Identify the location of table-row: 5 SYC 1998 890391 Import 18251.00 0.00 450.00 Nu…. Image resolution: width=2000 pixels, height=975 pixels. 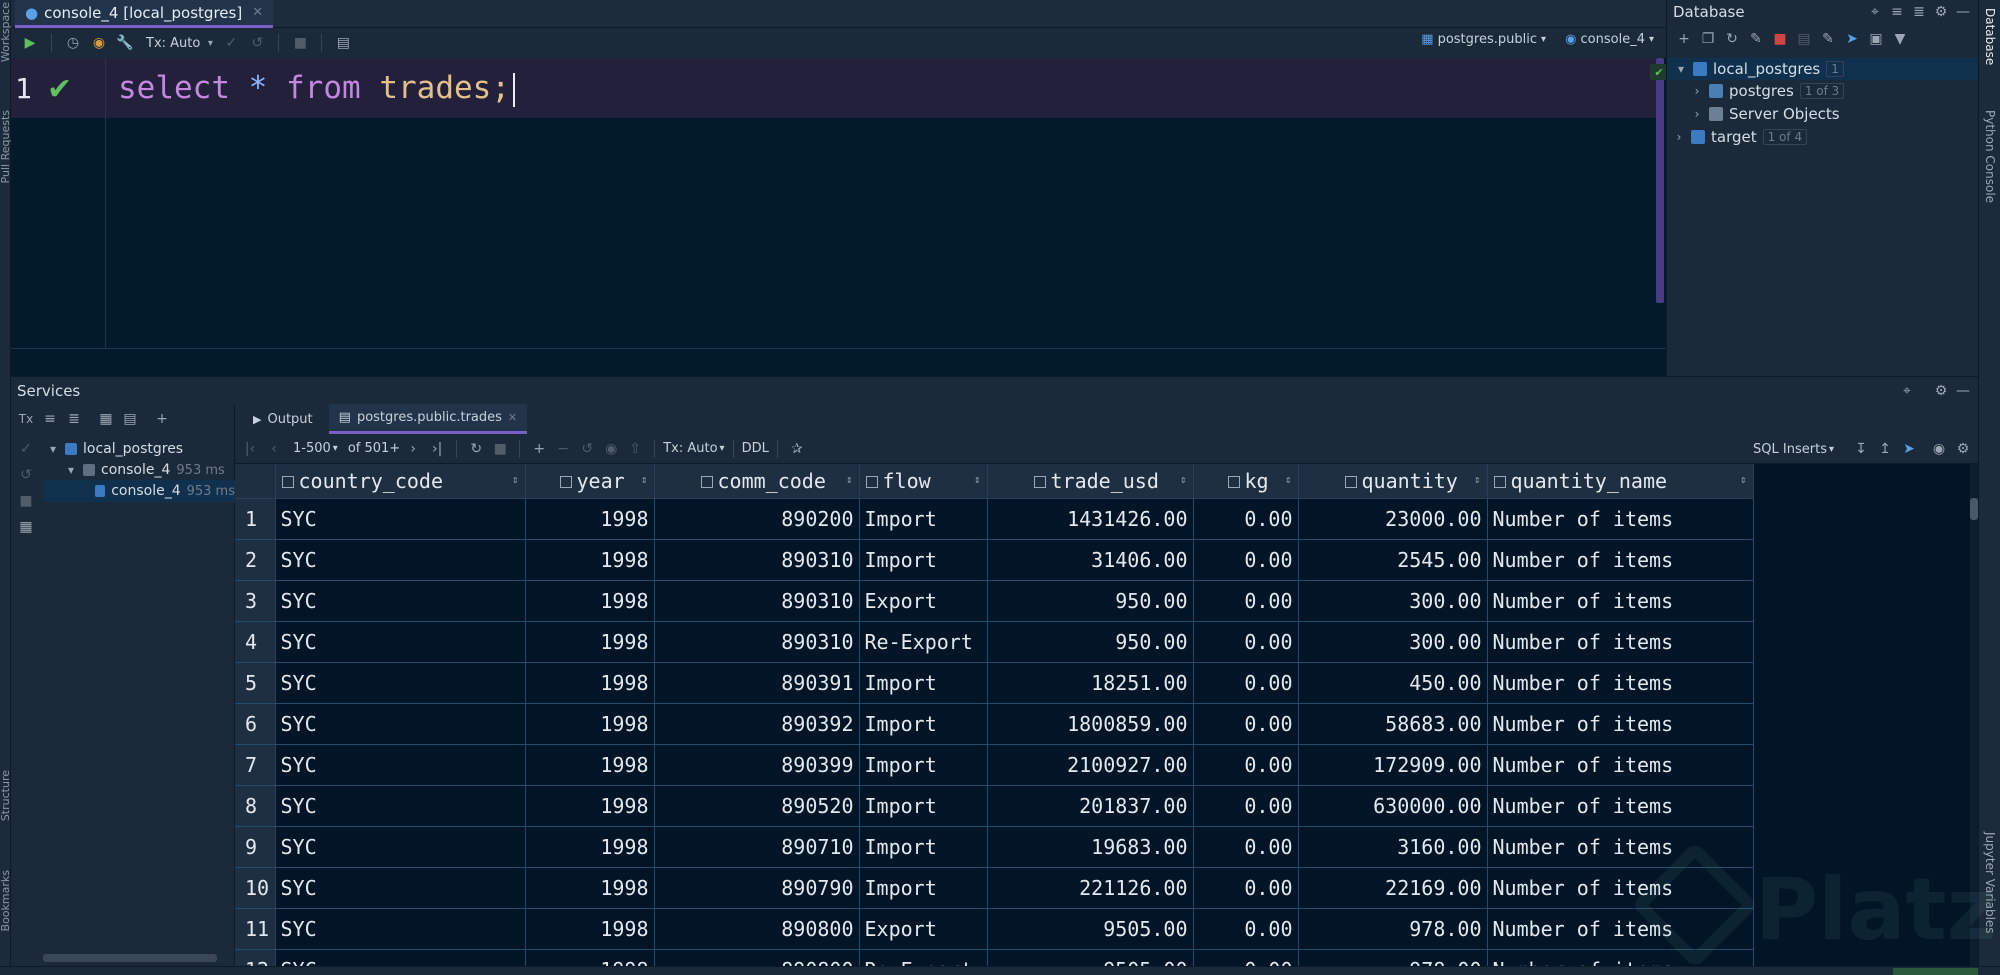
(994, 683).